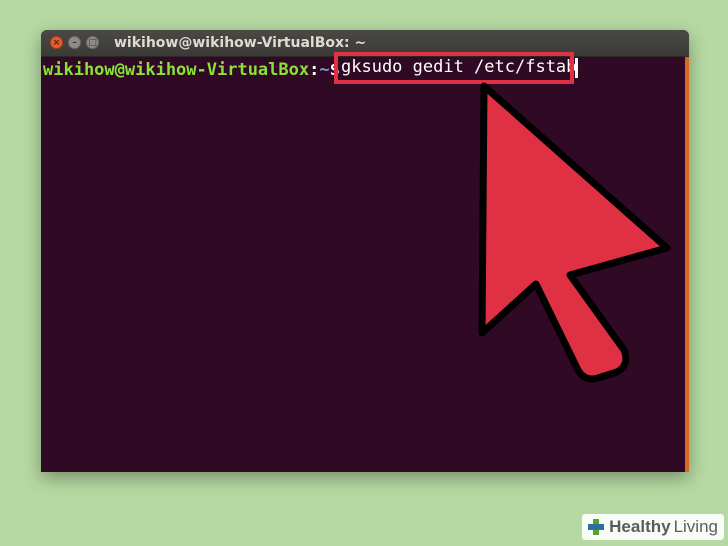 The image size is (728, 546). I want to click on medical-cross-icon, so click(596, 527).